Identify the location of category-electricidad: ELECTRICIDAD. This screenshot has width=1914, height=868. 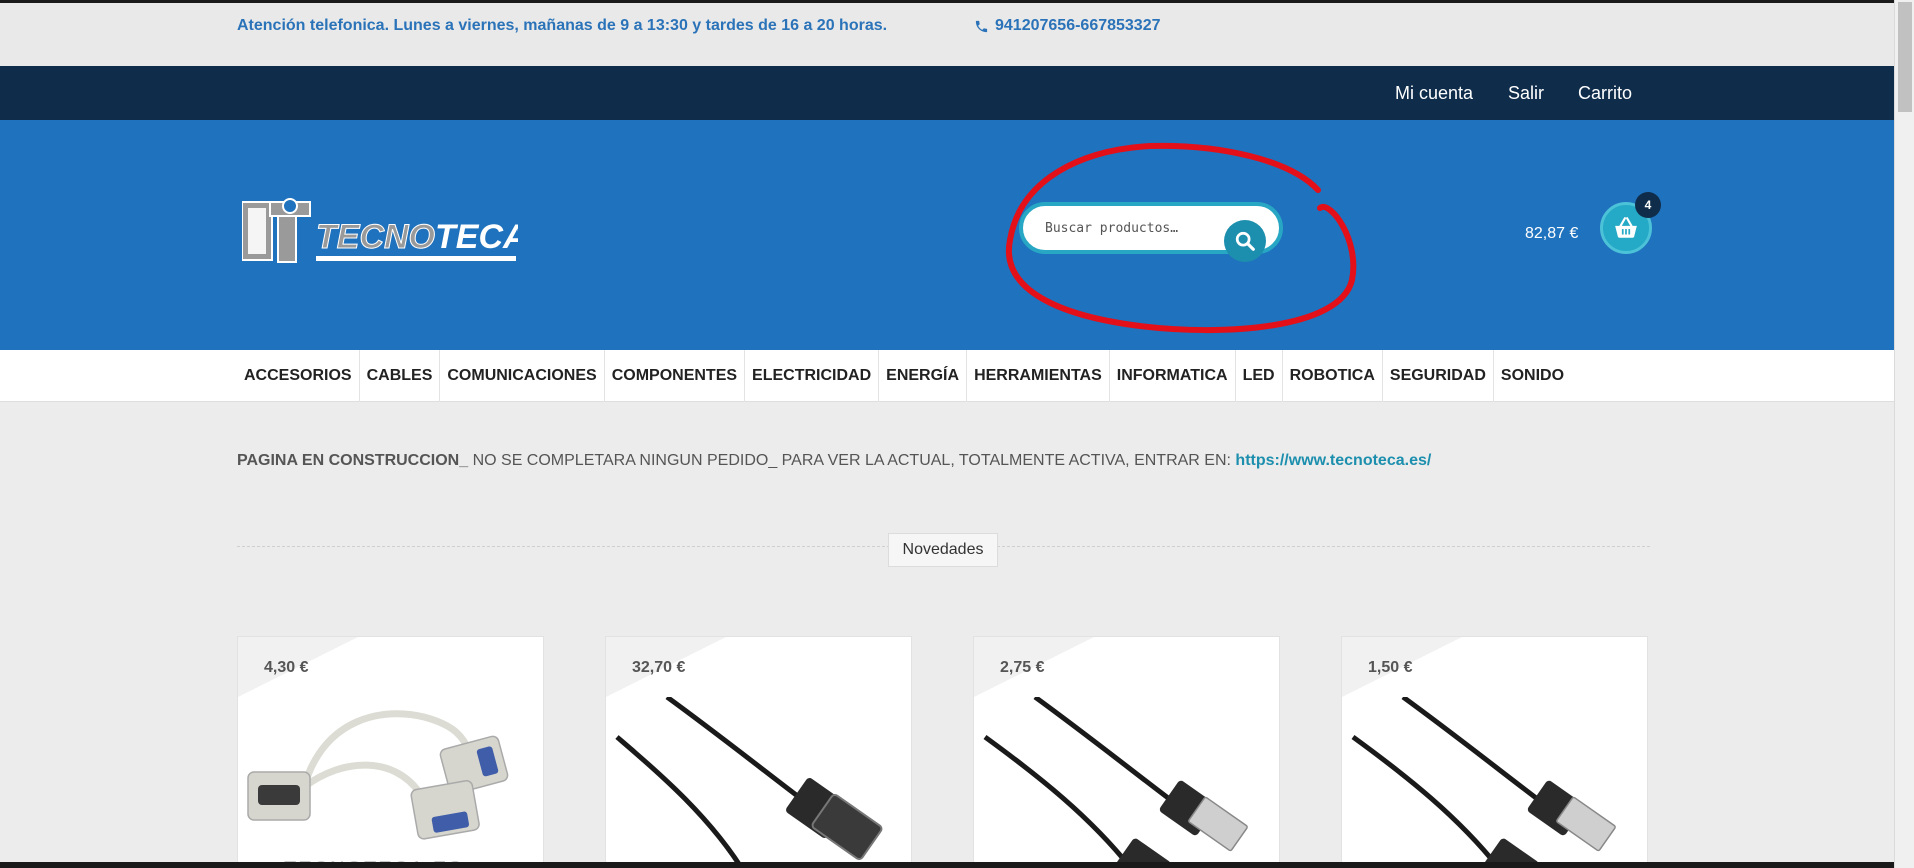
(812, 376).